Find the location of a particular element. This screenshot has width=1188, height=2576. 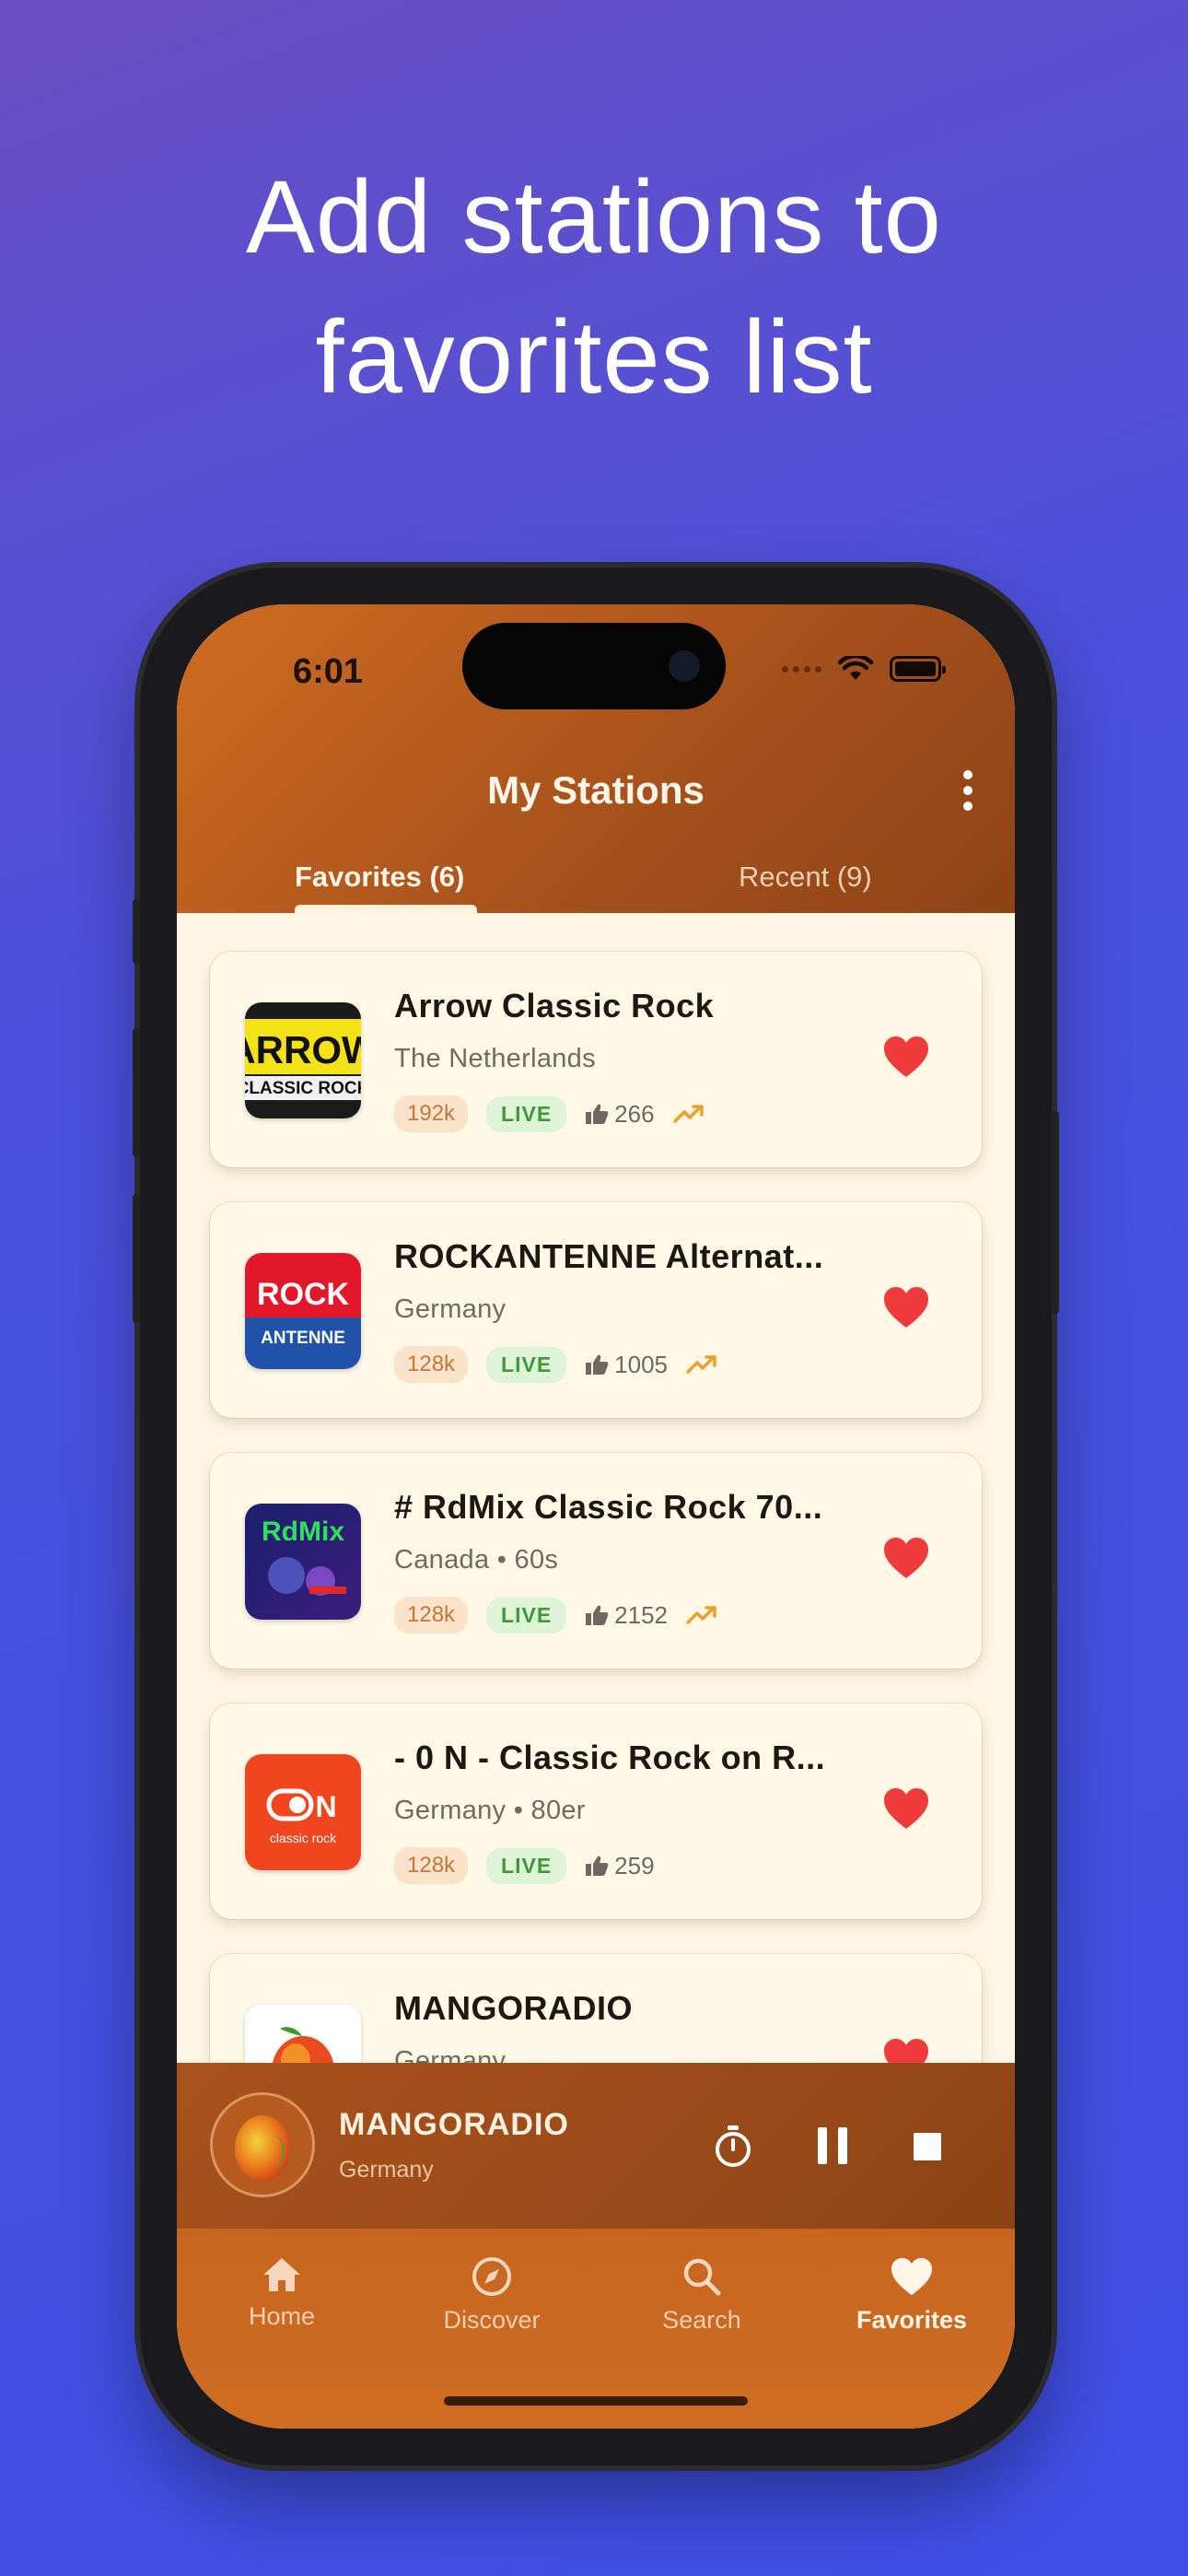

station-logo: N classic rock is located at coordinates (303, 1812).